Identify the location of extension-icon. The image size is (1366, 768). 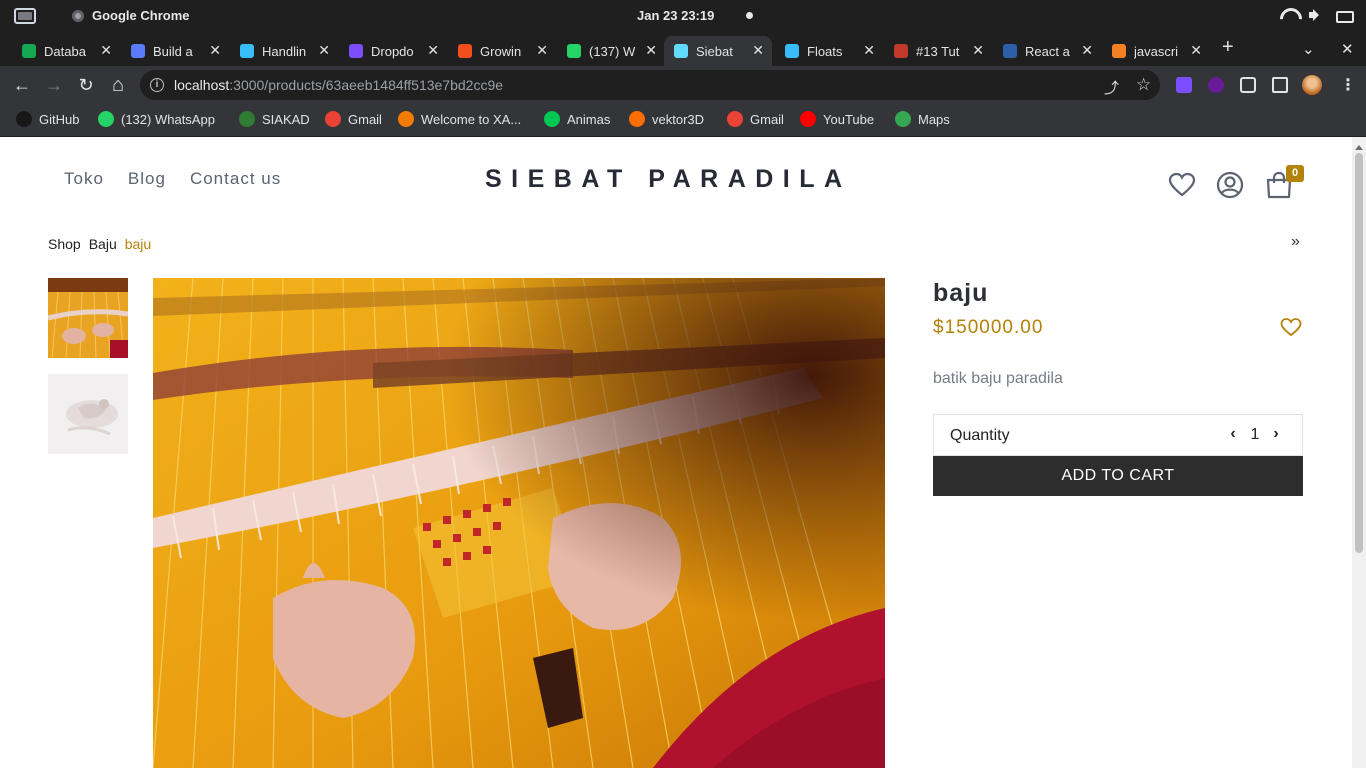
(1184, 85).